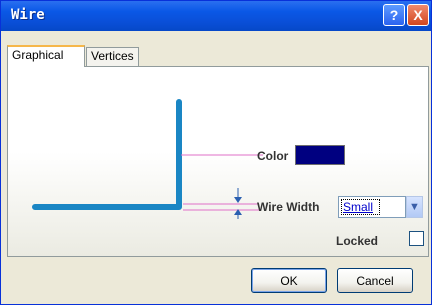 The width and height of the screenshot is (432, 305). What do you see at coordinates (273, 156) in the screenshot?
I see `color-label: Color` at bounding box center [273, 156].